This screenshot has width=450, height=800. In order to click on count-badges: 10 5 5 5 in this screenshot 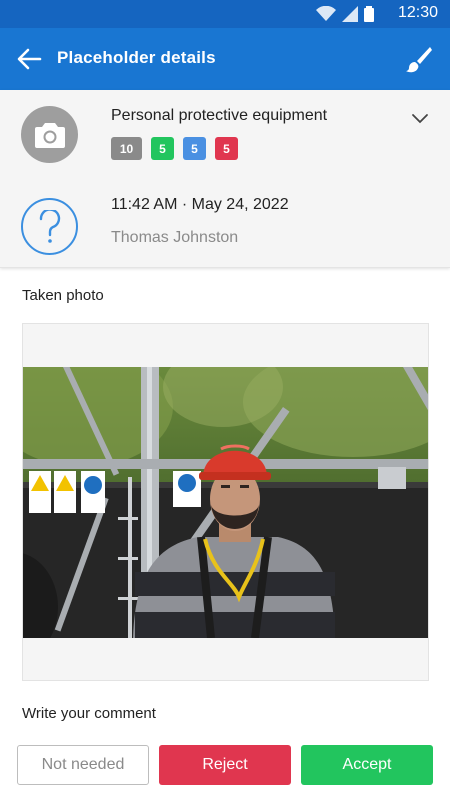, I will do `click(174, 148)`.